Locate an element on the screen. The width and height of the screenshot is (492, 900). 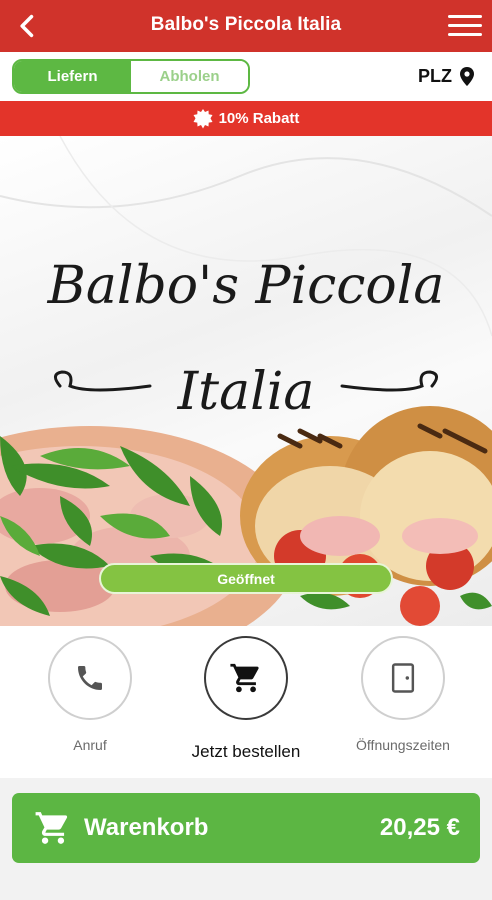
page-title: Balbo's Piccola Italia is located at coordinates (246, 24).